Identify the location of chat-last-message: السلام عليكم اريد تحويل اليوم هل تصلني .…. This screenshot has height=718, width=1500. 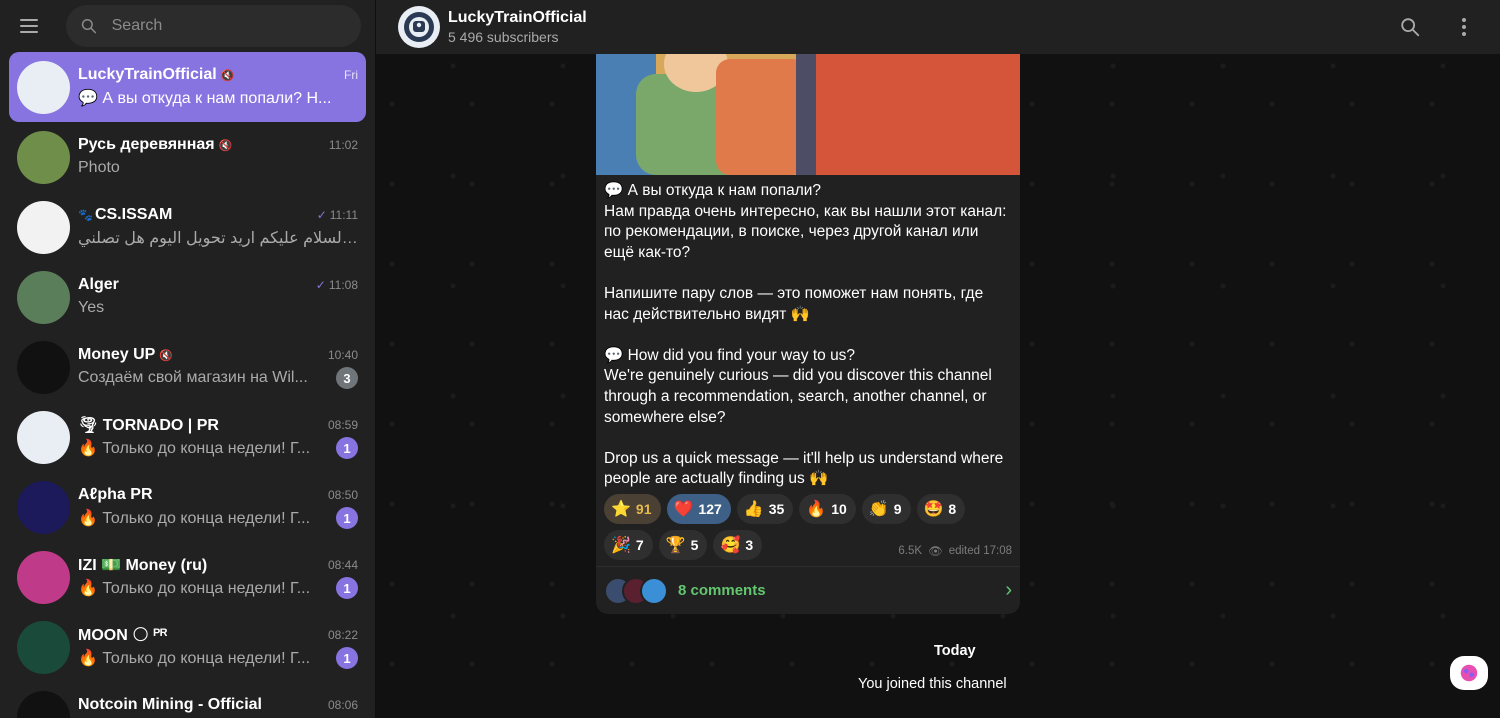
(218, 238).